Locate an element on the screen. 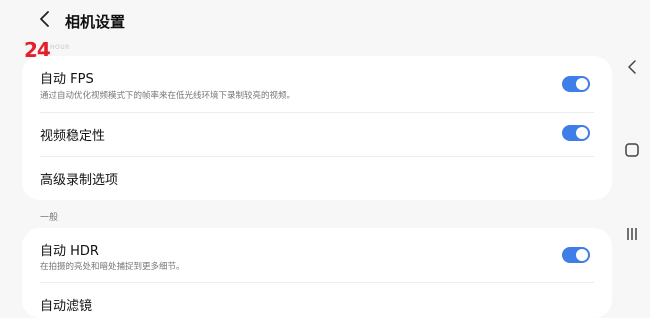  auto-hdr-toggle is located at coordinates (576, 255).